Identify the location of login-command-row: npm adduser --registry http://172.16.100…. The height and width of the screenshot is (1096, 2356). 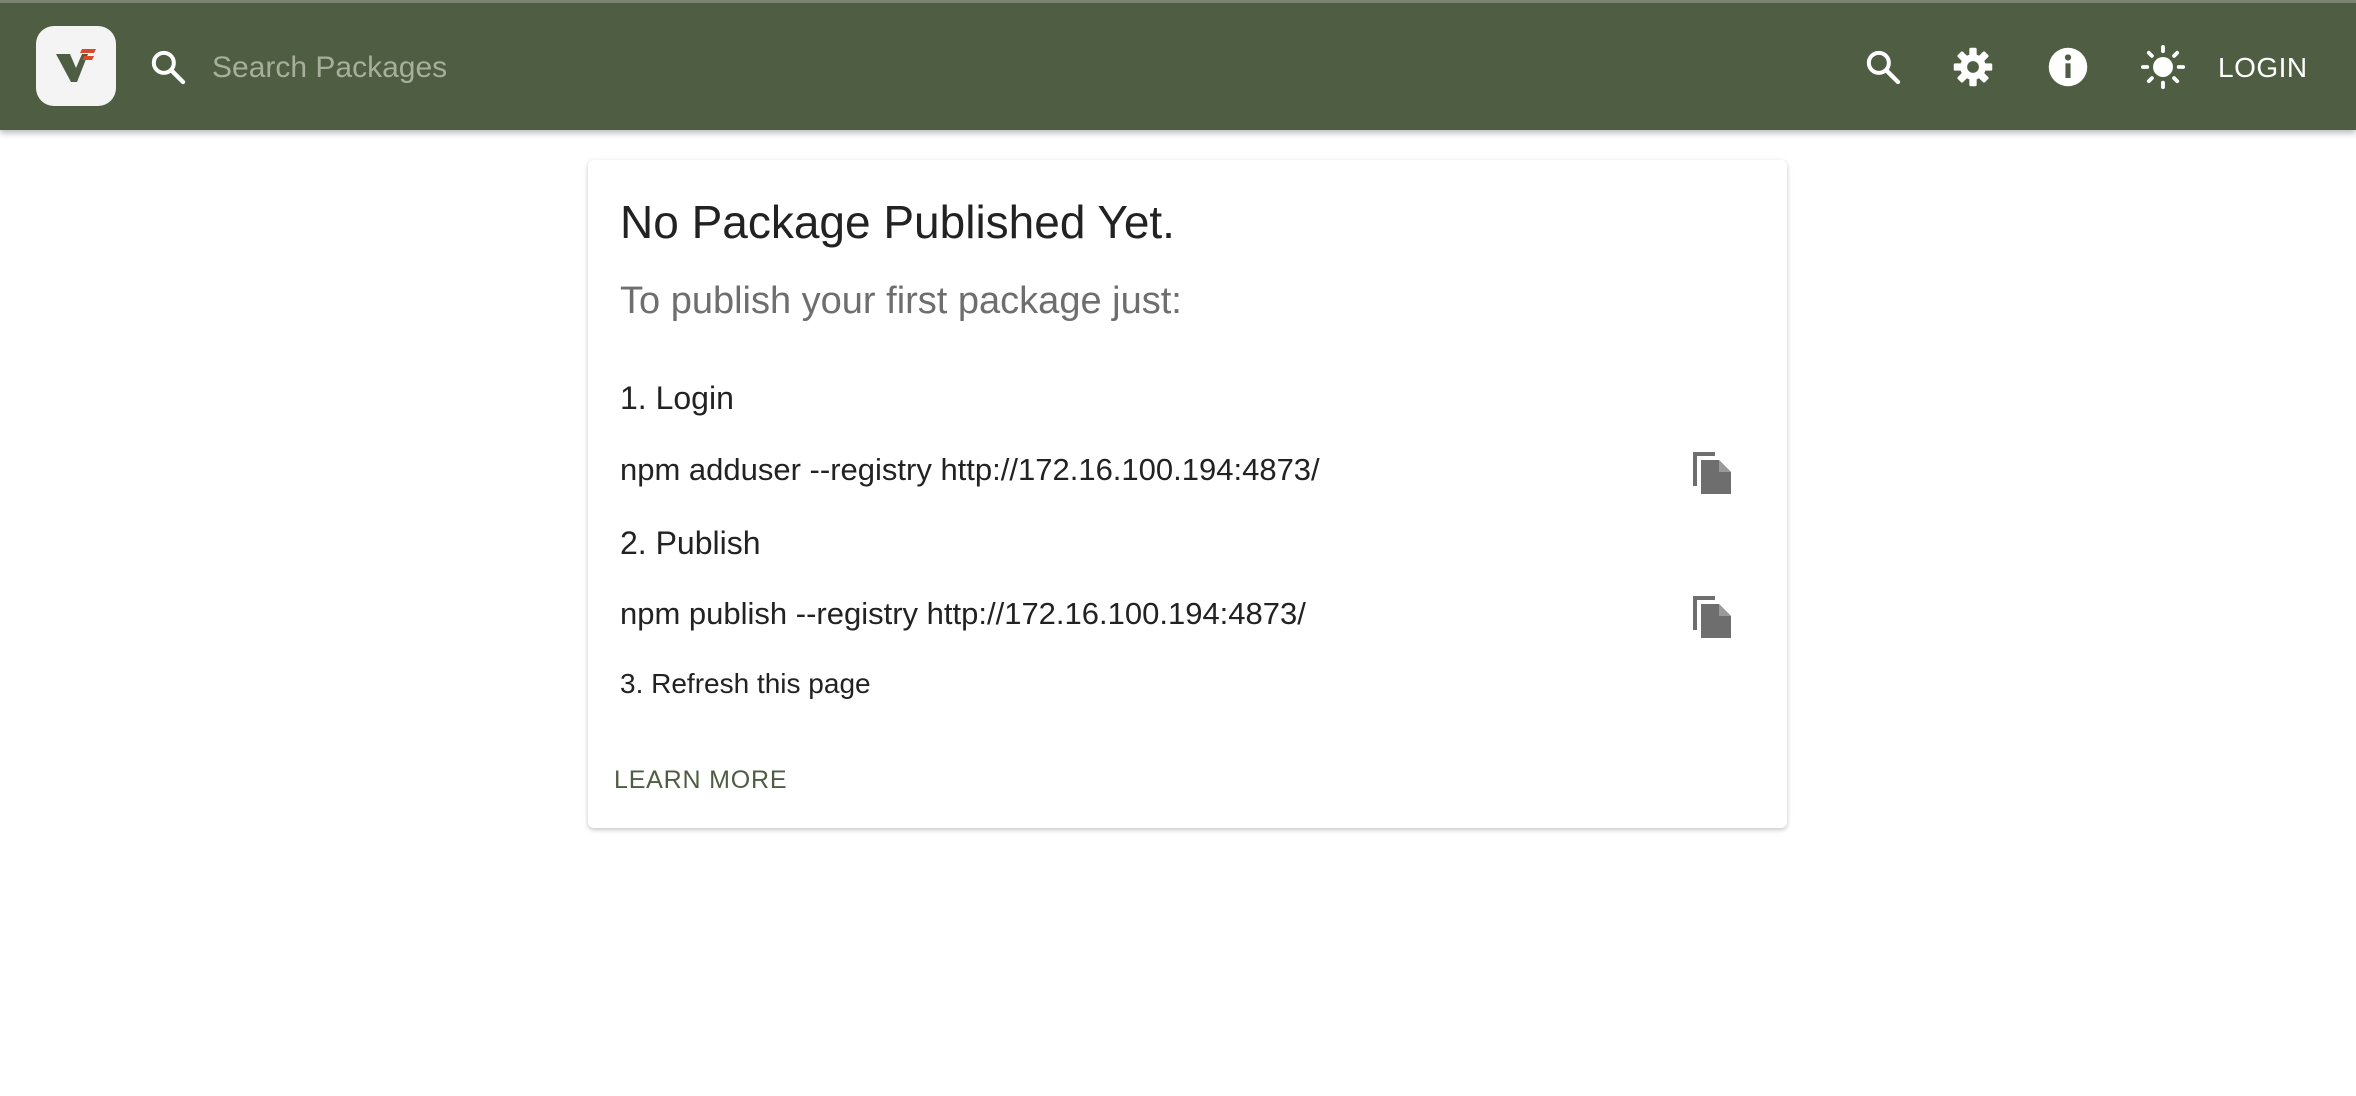
(1180, 472).